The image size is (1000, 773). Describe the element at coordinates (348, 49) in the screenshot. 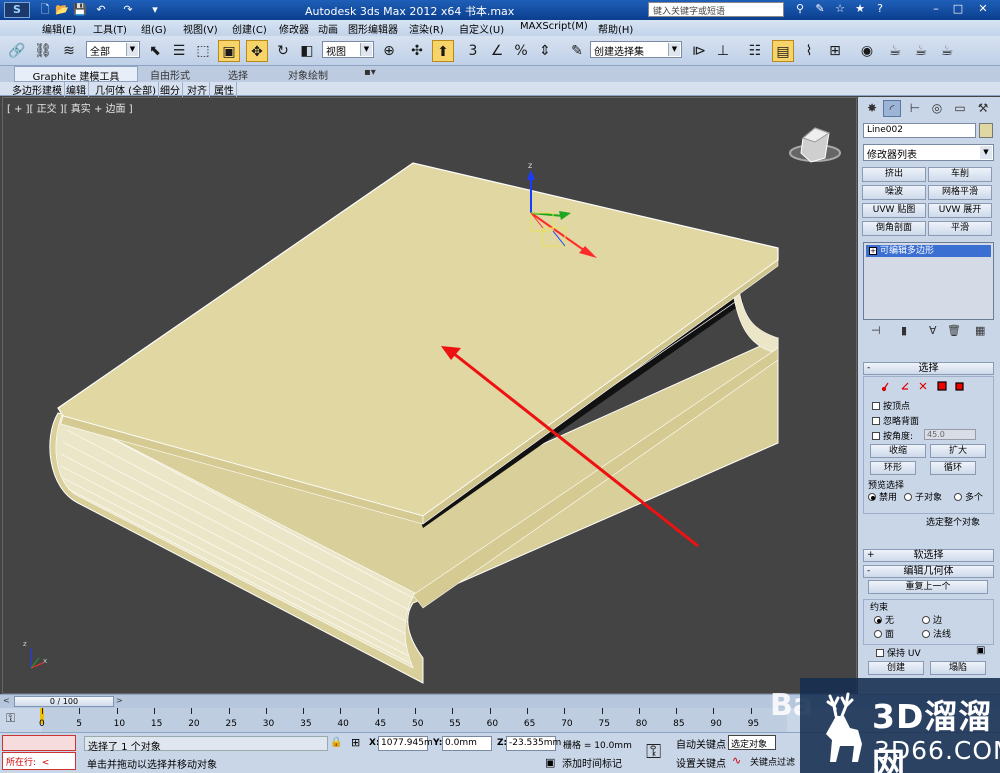

I see `reference-coord-dropdown: 视图 ▼` at that location.